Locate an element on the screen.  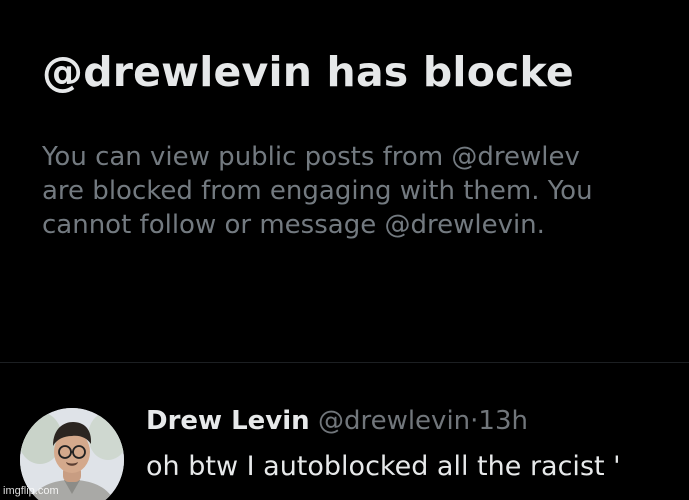
blocked-description-line: cannot follow or message @drewlevin. is located at coordinates (293, 225).